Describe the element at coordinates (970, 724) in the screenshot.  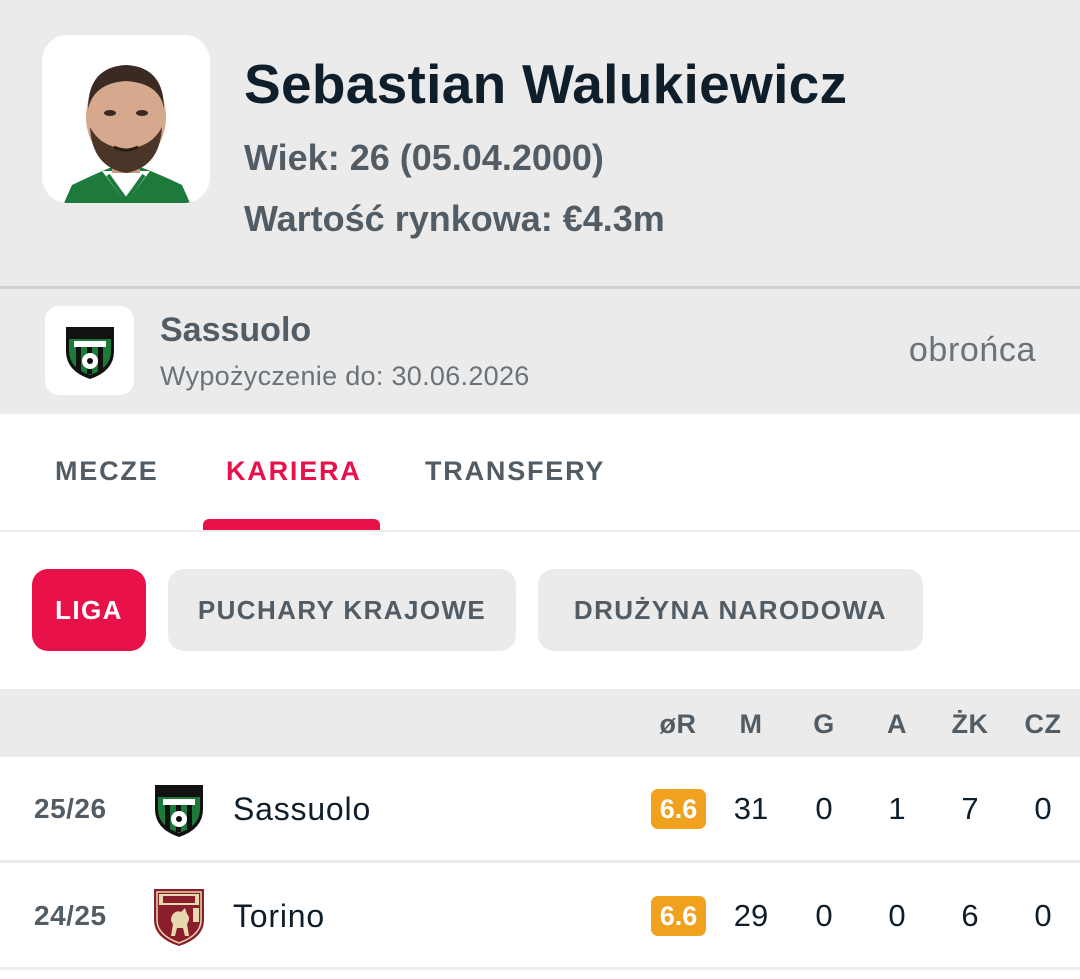
I see `header-yellow-cards: ŻK` at that location.